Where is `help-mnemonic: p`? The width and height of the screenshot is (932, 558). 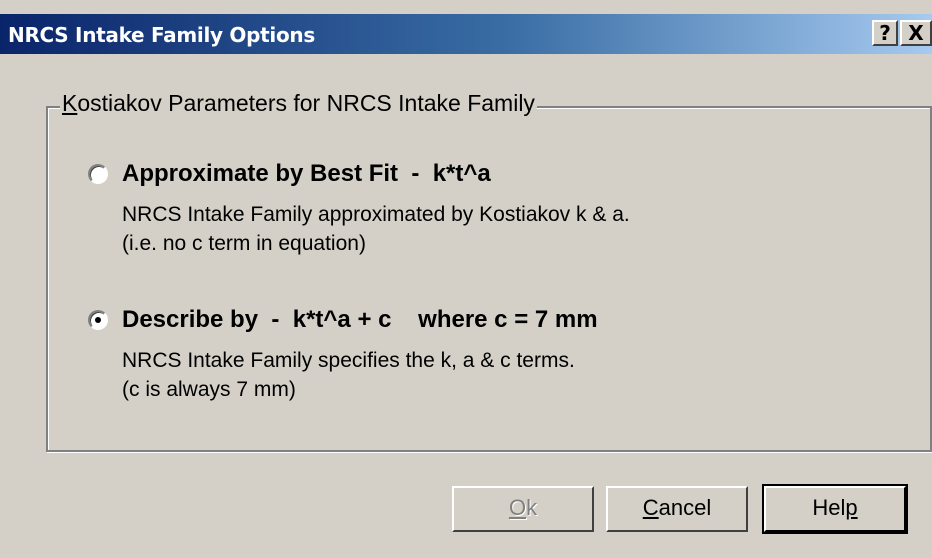 help-mnemonic: p is located at coordinates (851, 507).